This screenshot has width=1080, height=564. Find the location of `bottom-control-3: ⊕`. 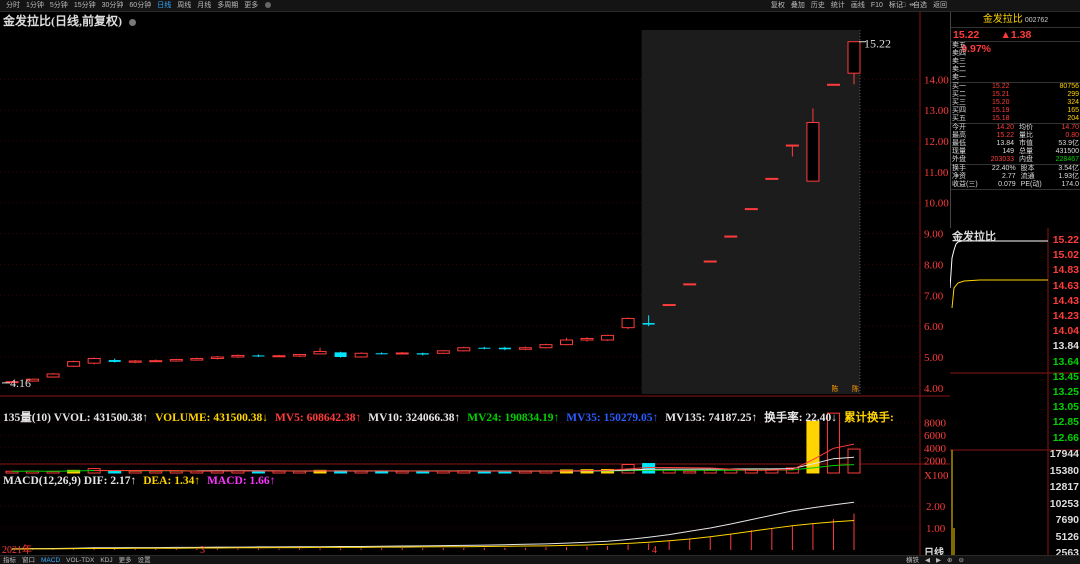

bottom-control-3: ⊕ is located at coordinates (949, 560).